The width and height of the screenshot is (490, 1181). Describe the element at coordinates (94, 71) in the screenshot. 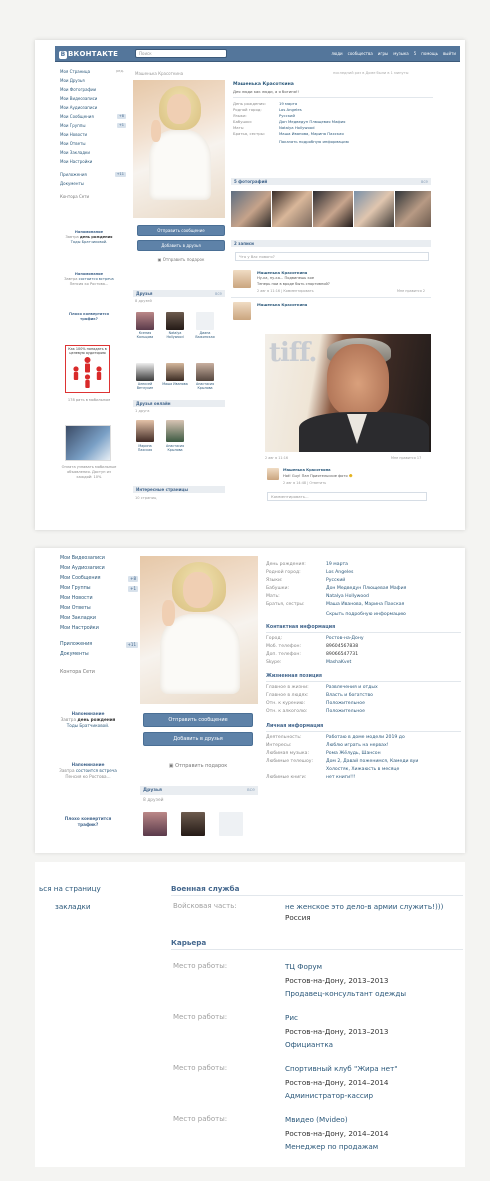

I see `menu-item-my-page: Моя Страница ред.` at that location.